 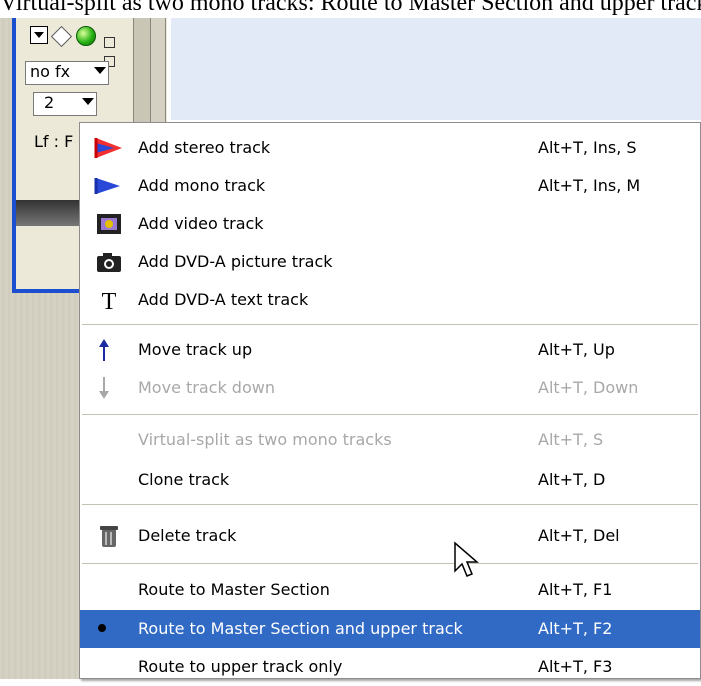 What do you see at coordinates (587, 147) in the screenshot?
I see `menu-item-shortcut: Alt+T, Ins, S` at bounding box center [587, 147].